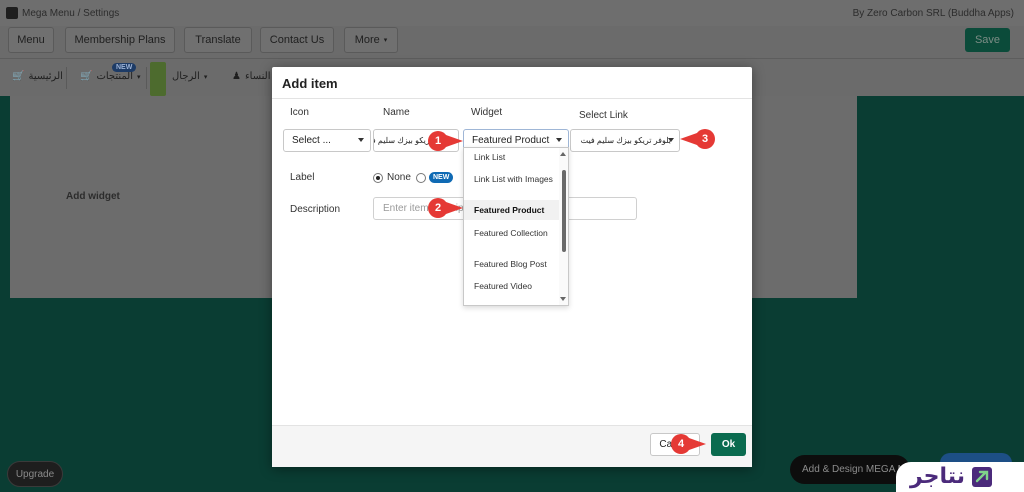 The image size is (1024, 492). What do you see at coordinates (35, 474) in the screenshot?
I see `upgrade-button: Upgrade` at bounding box center [35, 474].